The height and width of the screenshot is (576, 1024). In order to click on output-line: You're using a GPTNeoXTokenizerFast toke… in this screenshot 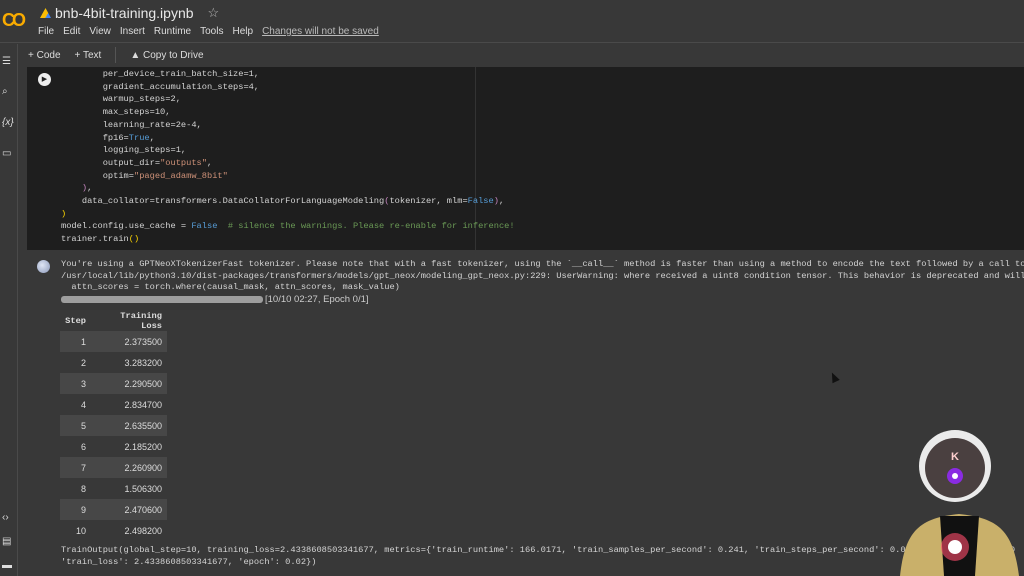, I will do `click(542, 264)`.